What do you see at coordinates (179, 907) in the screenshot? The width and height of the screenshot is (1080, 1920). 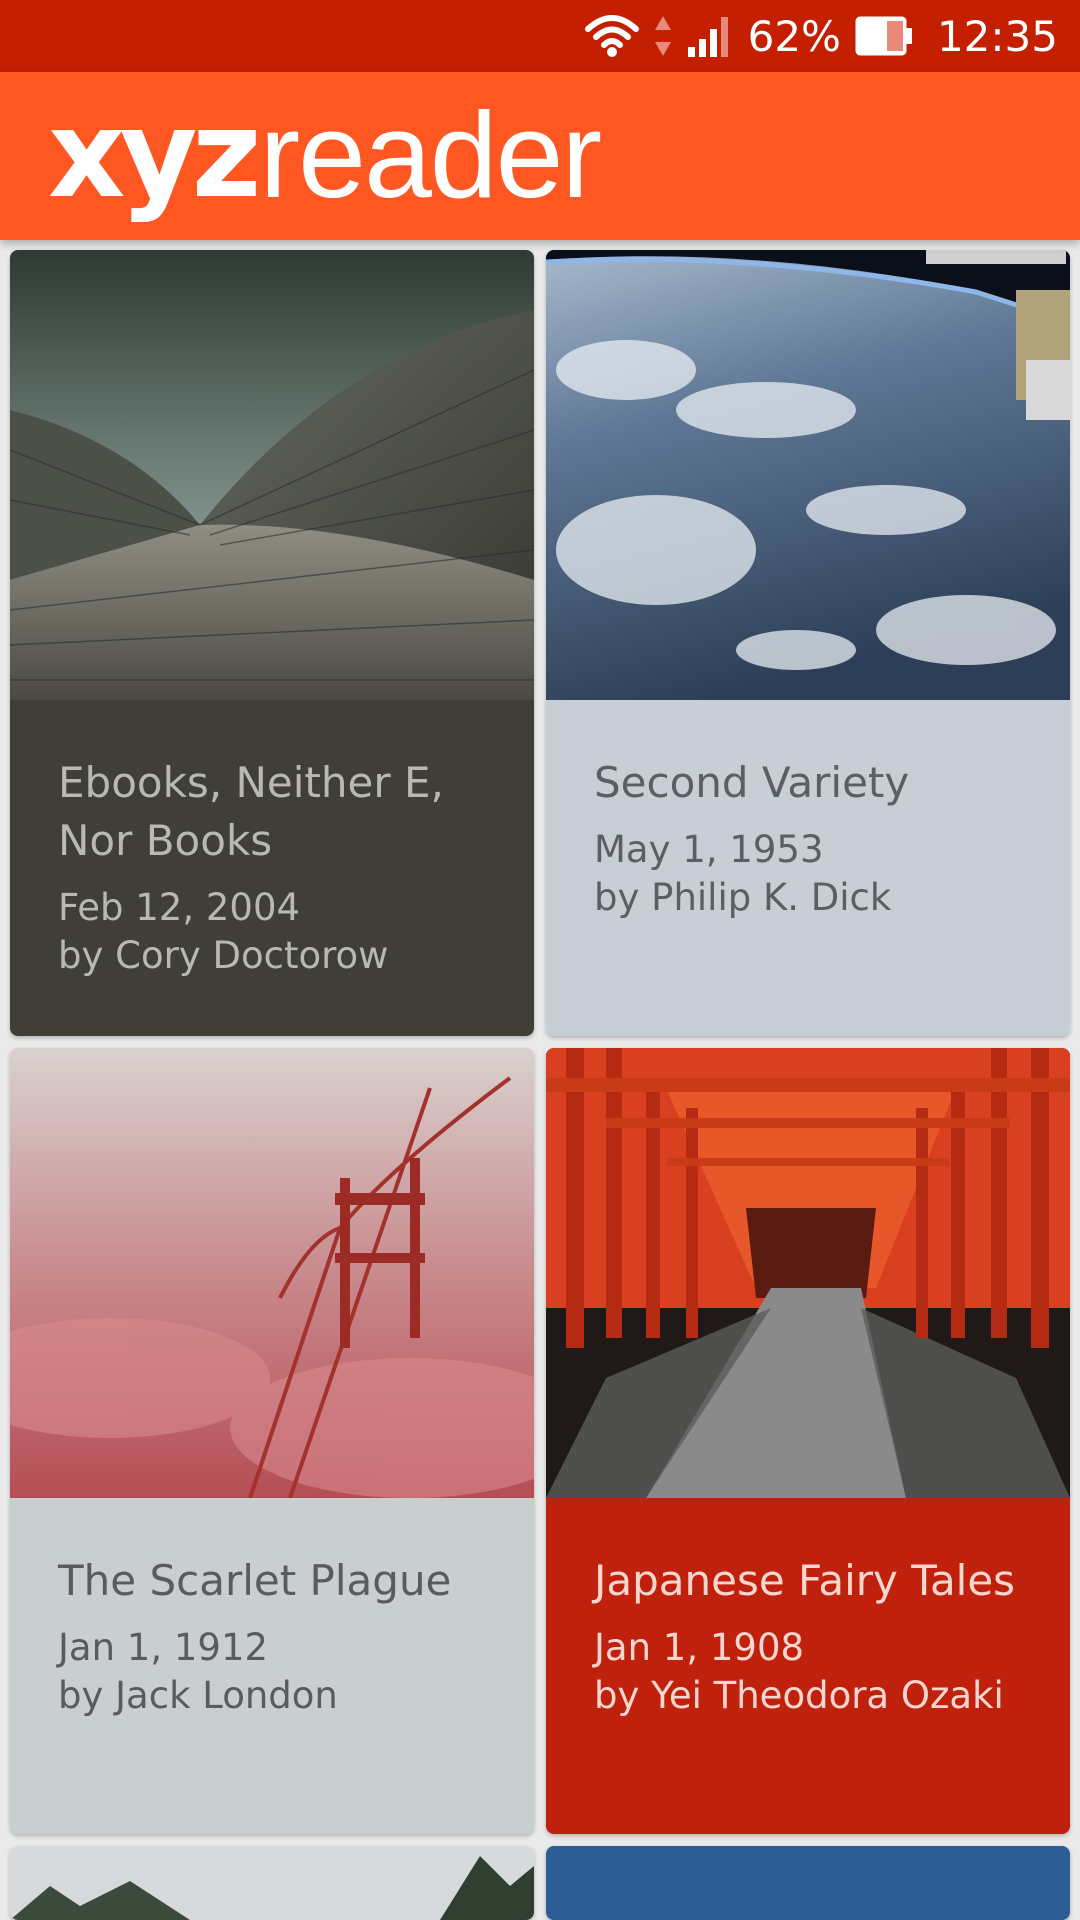 I see `article-date: Feb 12, 2004` at bounding box center [179, 907].